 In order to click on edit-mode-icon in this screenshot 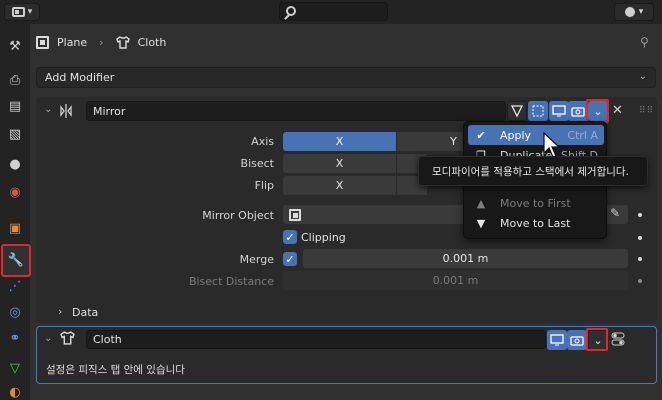, I will do `click(538, 111)`.